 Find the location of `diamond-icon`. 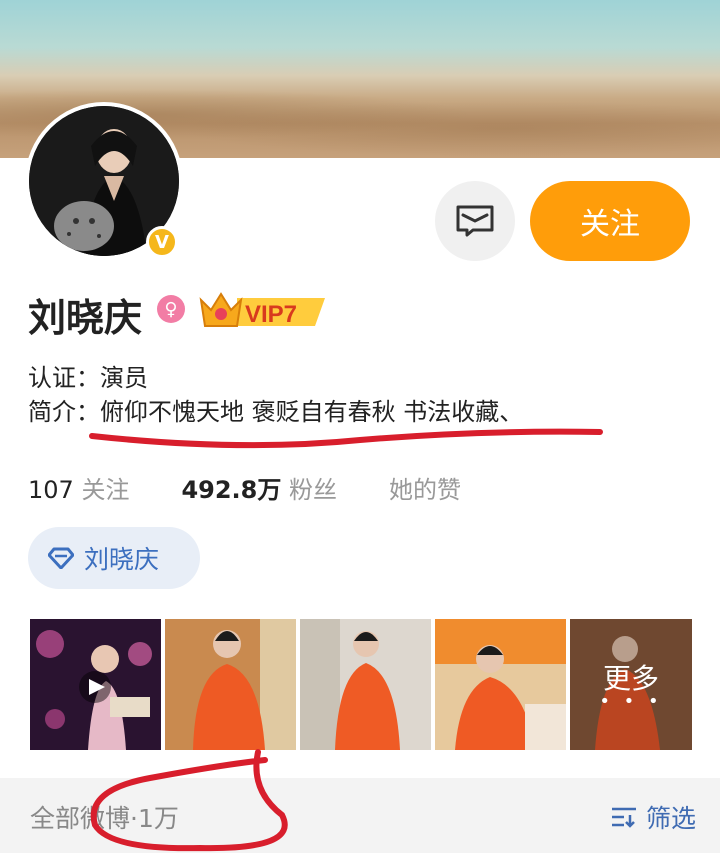

diamond-icon is located at coordinates (61, 558).